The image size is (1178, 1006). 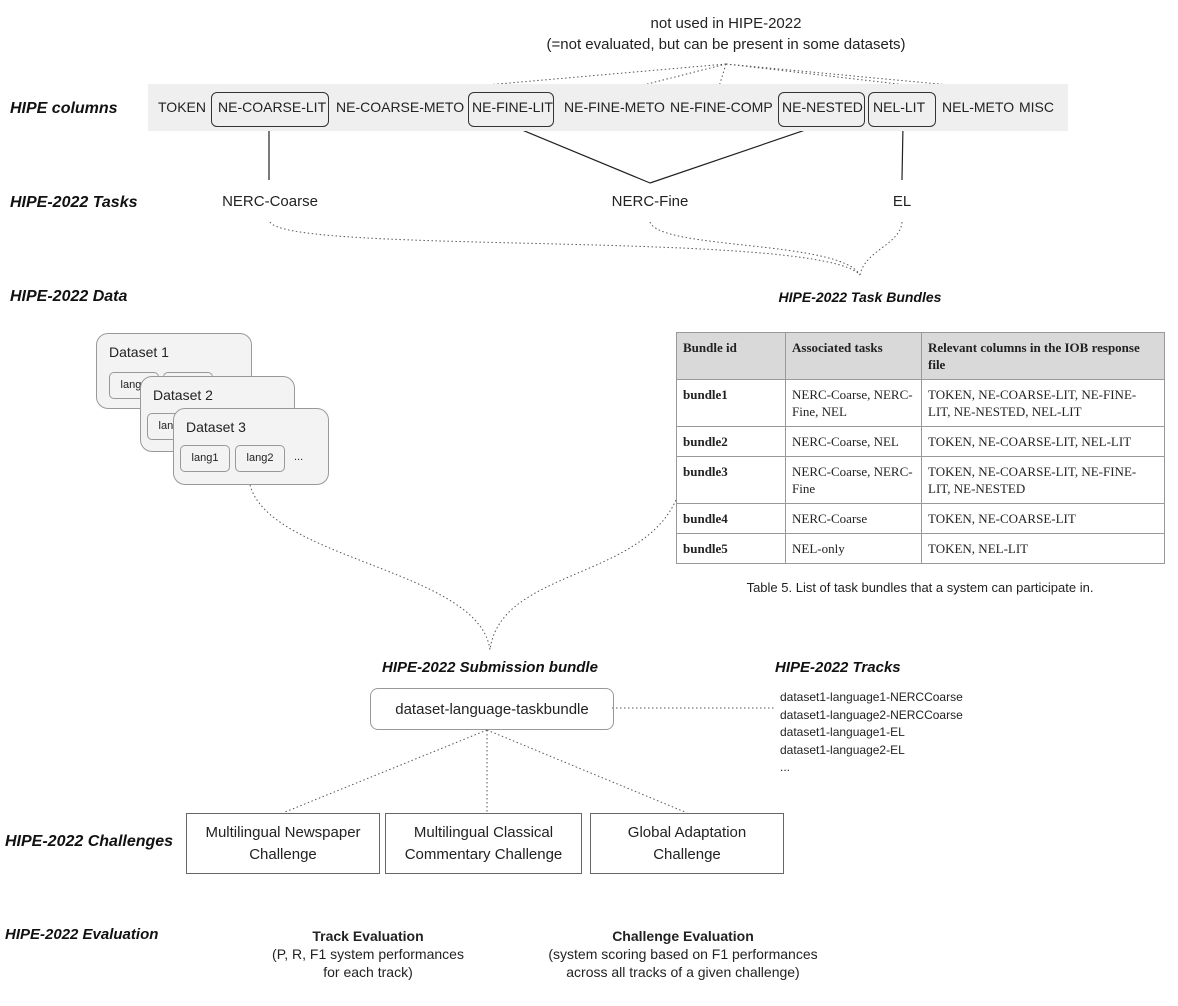 I want to click on cell: TOKEN, NE-COARSE-LIT, so click(x=1043, y=518).